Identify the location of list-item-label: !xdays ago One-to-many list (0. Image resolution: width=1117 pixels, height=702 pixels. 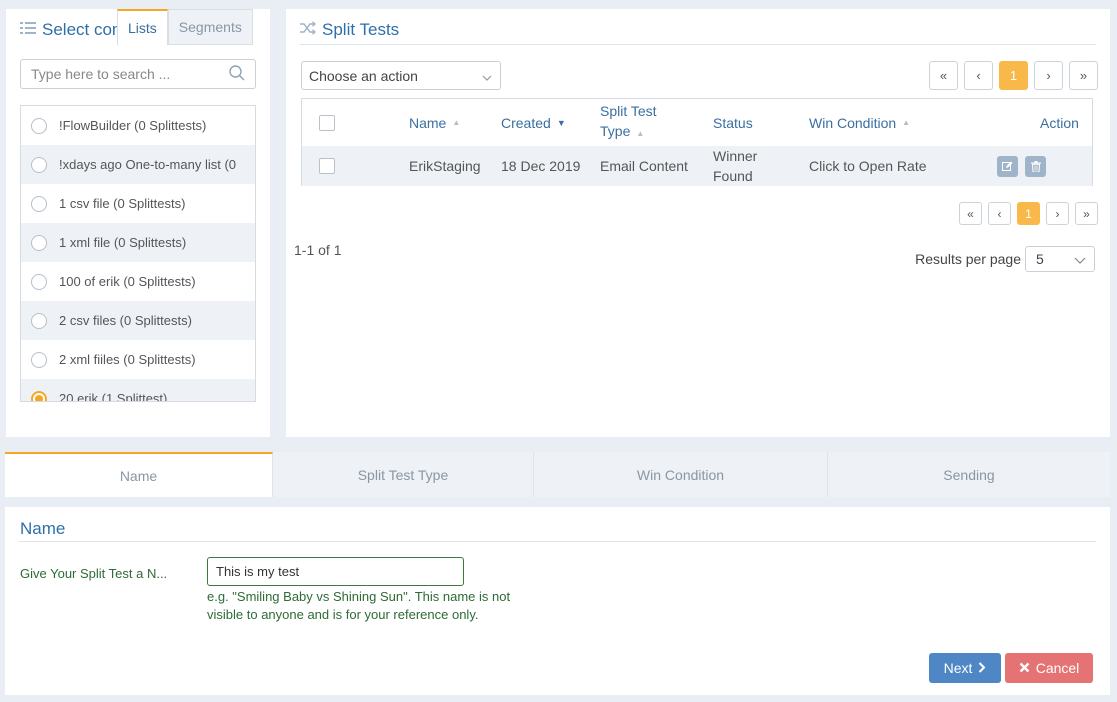
(148, 164).